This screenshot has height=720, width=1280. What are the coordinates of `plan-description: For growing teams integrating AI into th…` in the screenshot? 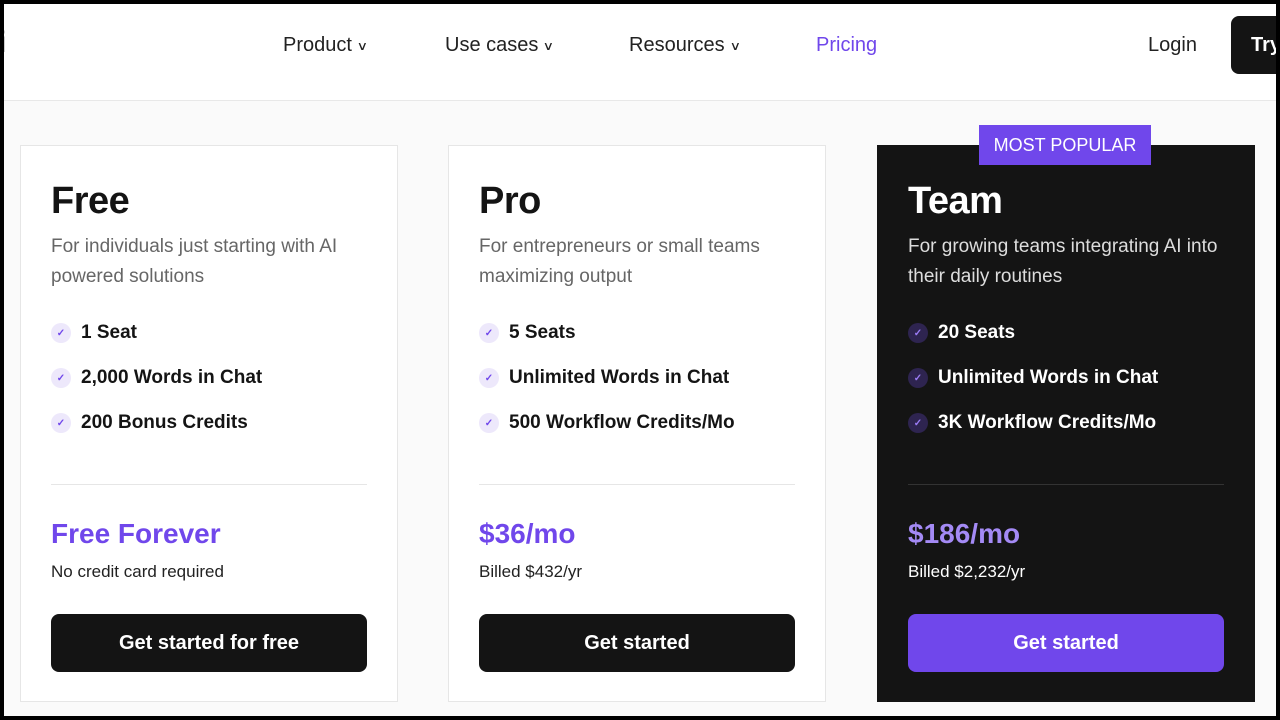 It's located at (1063, 261).